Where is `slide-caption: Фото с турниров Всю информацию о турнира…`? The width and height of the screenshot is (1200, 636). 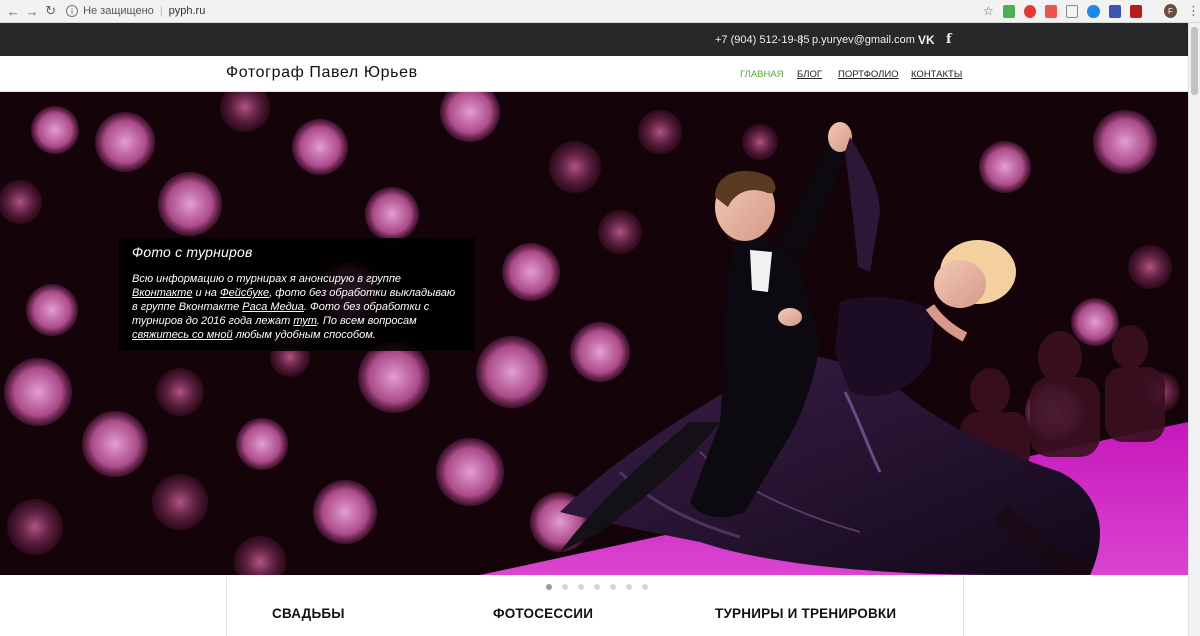
slide-caption: Фото с турниров Всю информацию о турнира… is located at coordinates (297, 294).